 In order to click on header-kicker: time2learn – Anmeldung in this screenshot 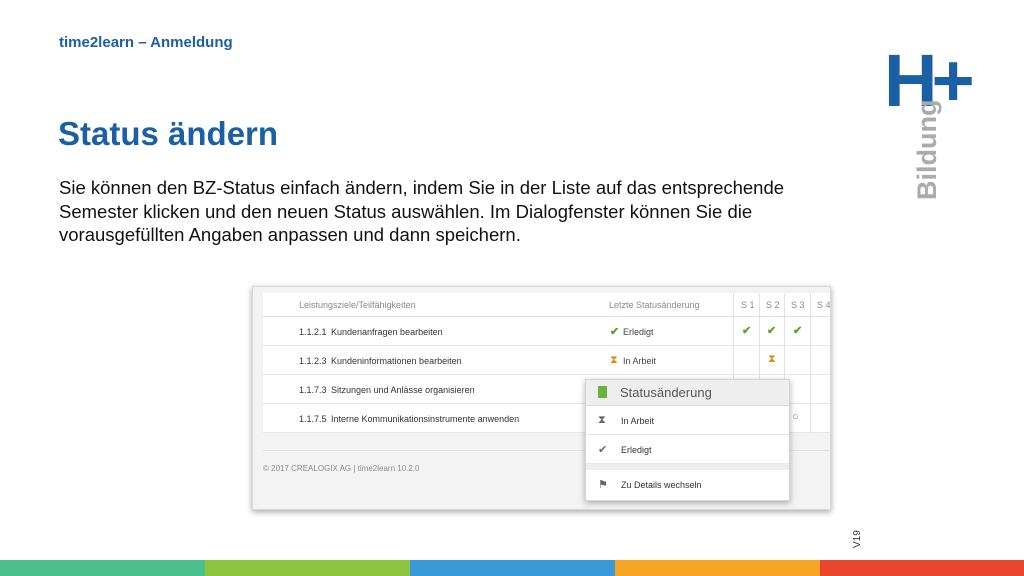, I will do `click(146, 42)`.